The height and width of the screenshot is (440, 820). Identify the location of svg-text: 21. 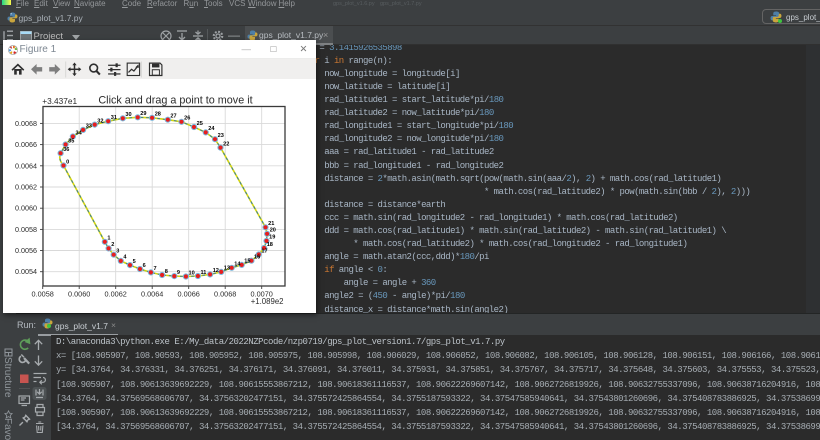
(271, 224).